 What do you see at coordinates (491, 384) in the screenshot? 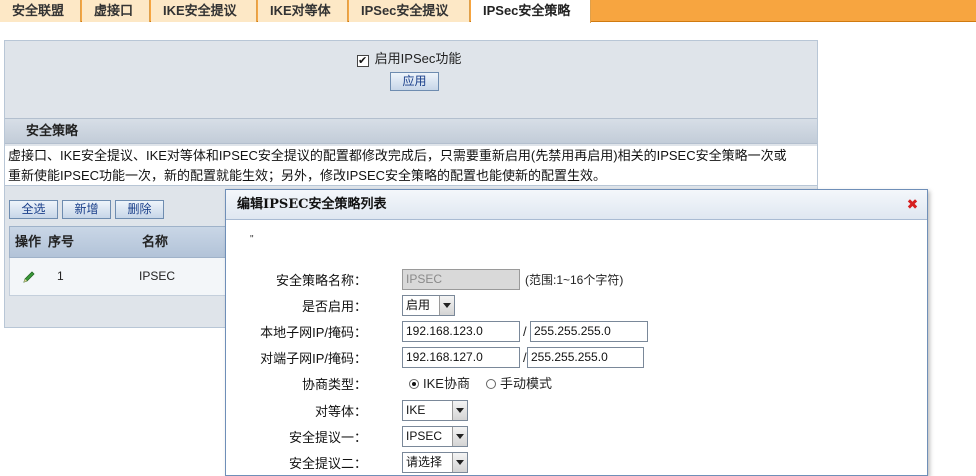
I see `radio-manual` at bounding box center [491, 384].